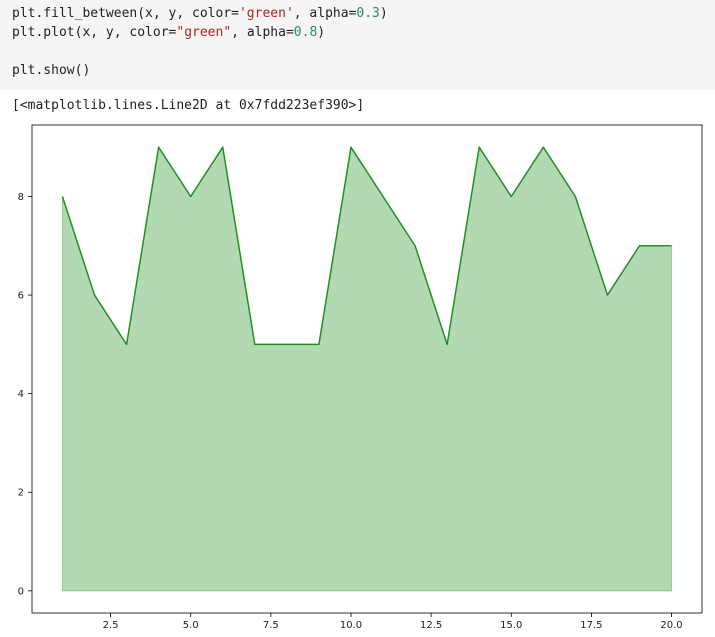  I want to click on x-tick-label: 20.0, so click(671, 625).